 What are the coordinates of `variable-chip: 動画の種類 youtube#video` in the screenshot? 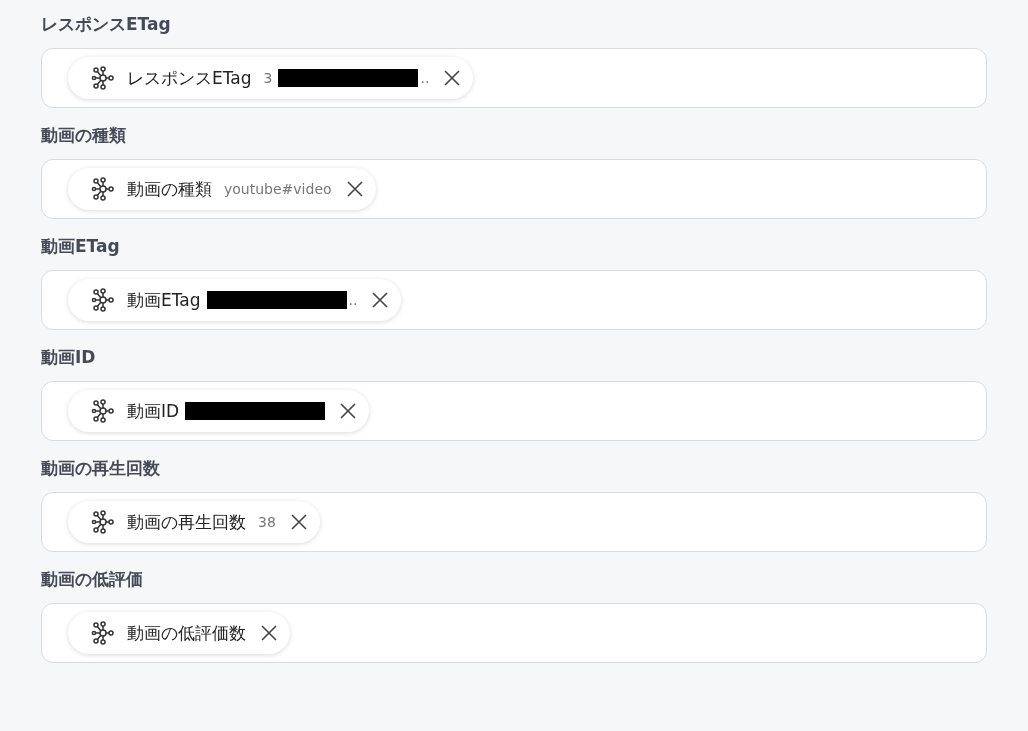 It's located at (222, 189).